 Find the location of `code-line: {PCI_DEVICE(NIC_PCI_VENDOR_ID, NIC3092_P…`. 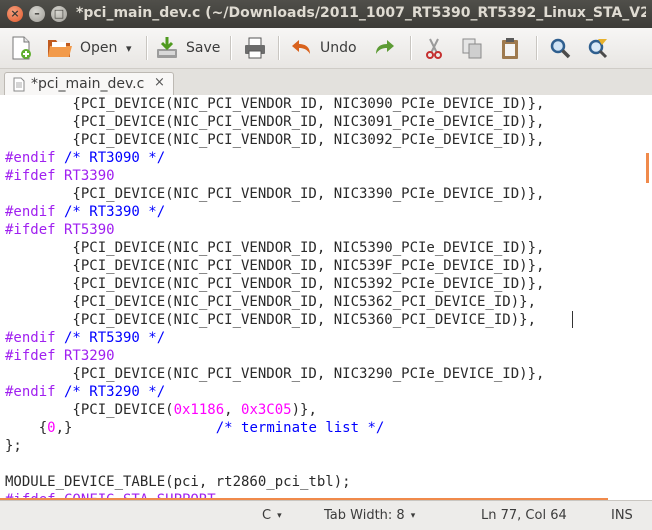

code-line: {PCI_DEVICE(NIC_PCI_VENDOR_ID, NIC3092_P… is located at coordinates (274, 140).